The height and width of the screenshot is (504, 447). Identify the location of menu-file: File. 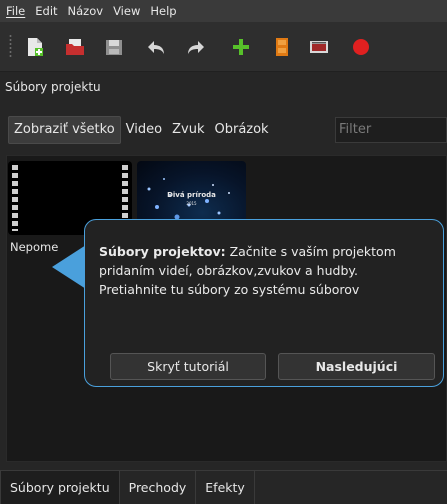
(15, 11).